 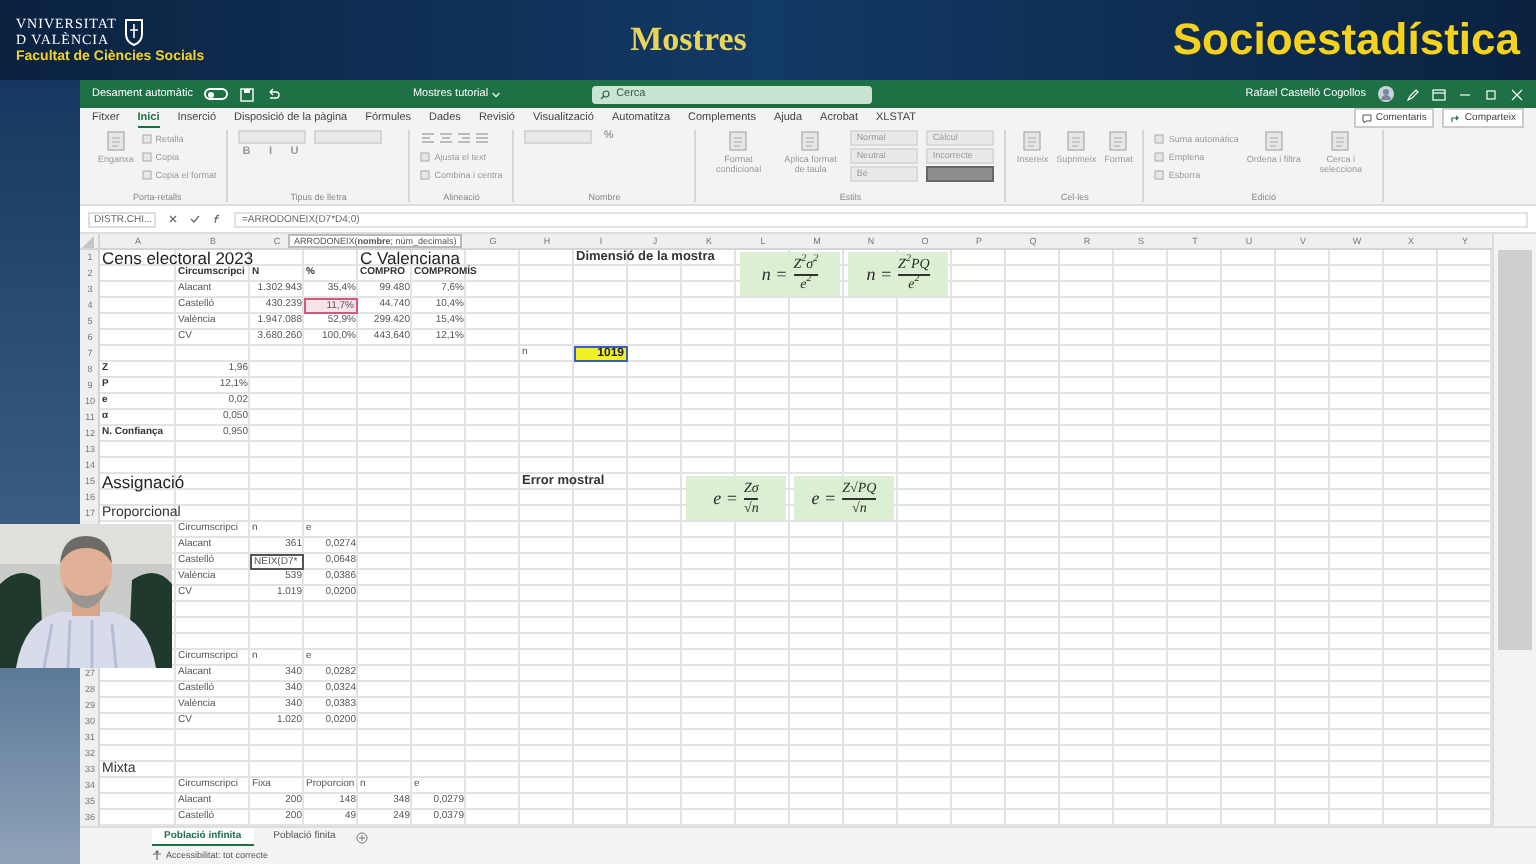 I want to click on save-icon, so click(x=247, y=94).